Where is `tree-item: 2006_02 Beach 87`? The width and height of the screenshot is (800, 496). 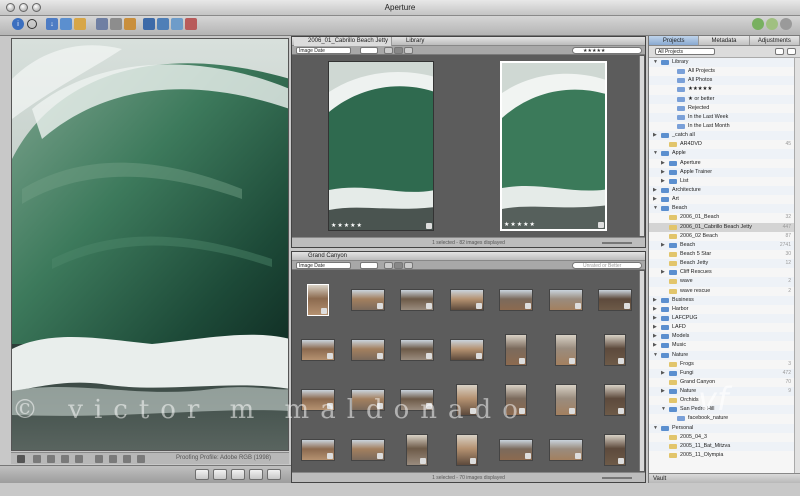 tree-item: 2006_02 Beach 87 is located at coordinates (721, 236).